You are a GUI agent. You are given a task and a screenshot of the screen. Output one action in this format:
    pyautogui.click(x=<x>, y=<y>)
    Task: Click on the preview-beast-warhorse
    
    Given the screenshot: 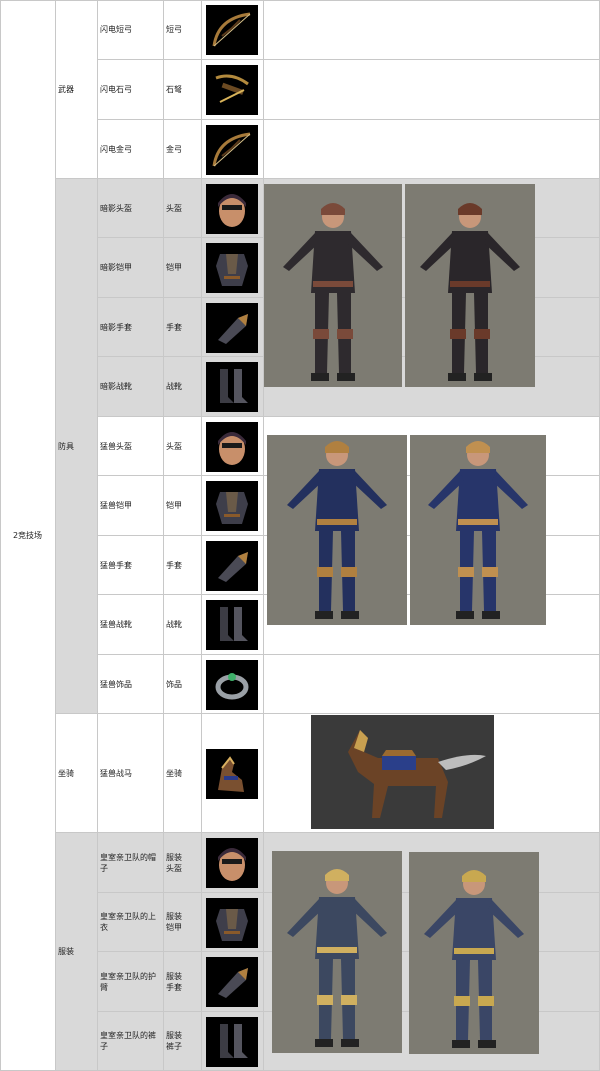 What is the action you would take?
    pyautogui.click(x=402, y=772)
    